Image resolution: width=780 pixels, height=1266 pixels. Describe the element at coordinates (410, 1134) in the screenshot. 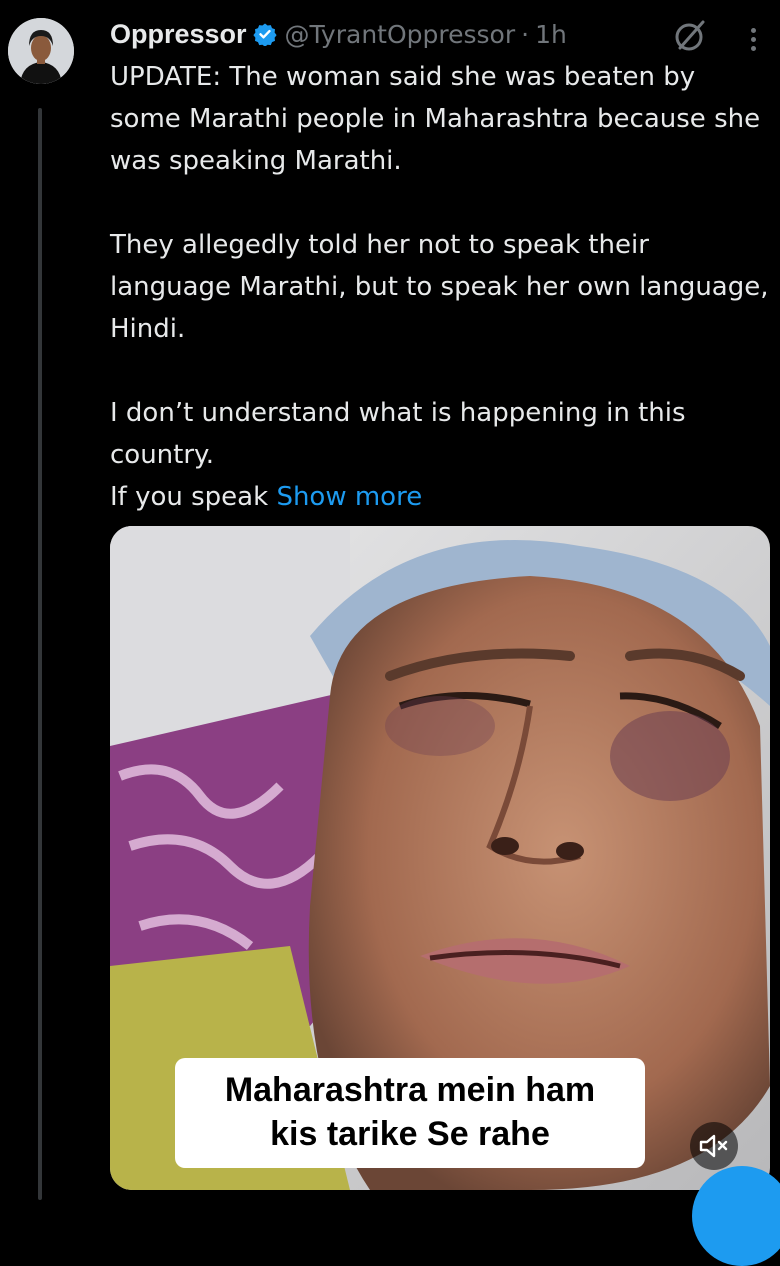

I see `caption-line-2: kis tarike Se rahe` at that location.